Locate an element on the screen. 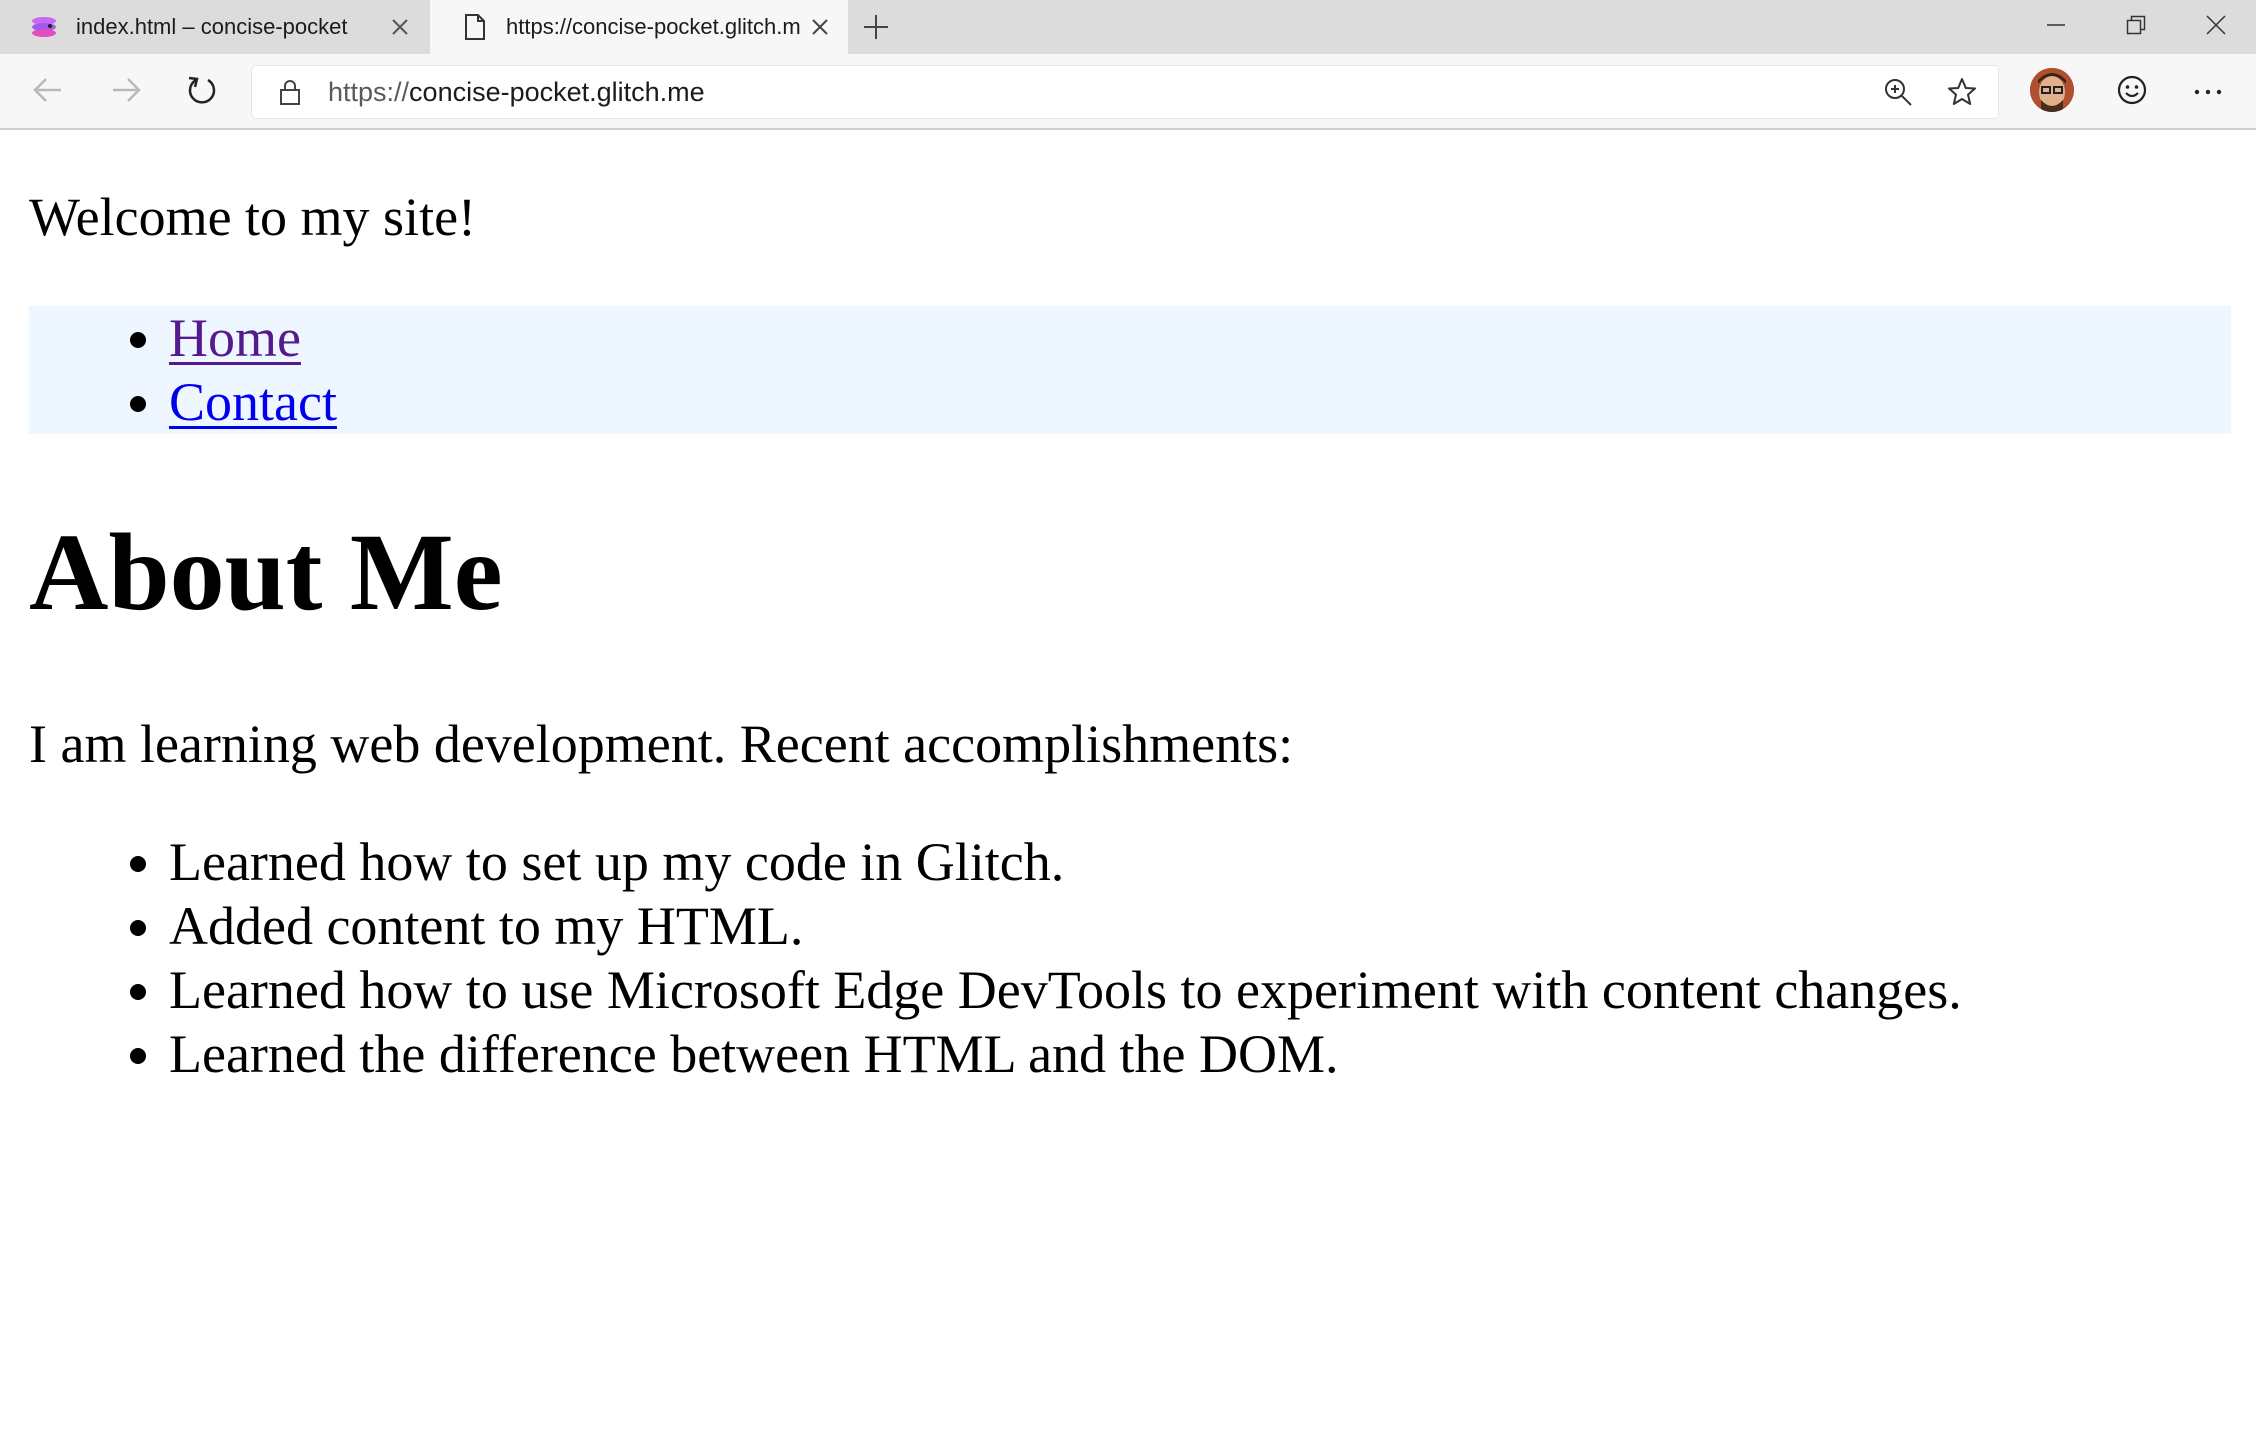  forward-arrow-icon is located at coordinates (126, 92).